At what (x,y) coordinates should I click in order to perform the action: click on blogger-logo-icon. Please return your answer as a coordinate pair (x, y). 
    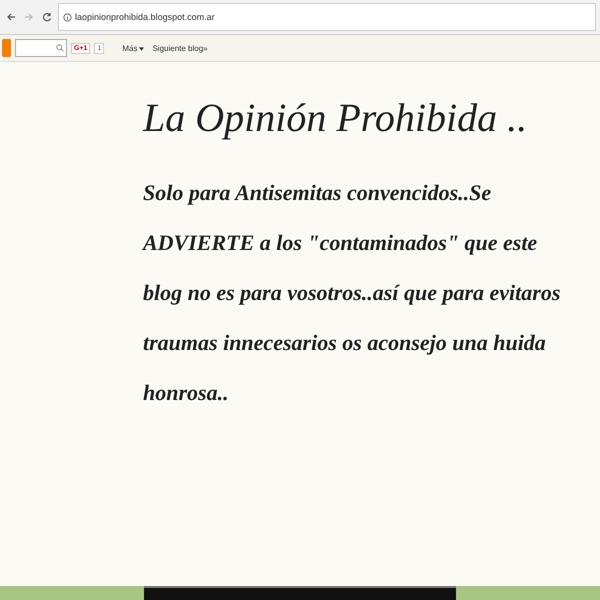
    Looking at the image, I should click on (6, 48).